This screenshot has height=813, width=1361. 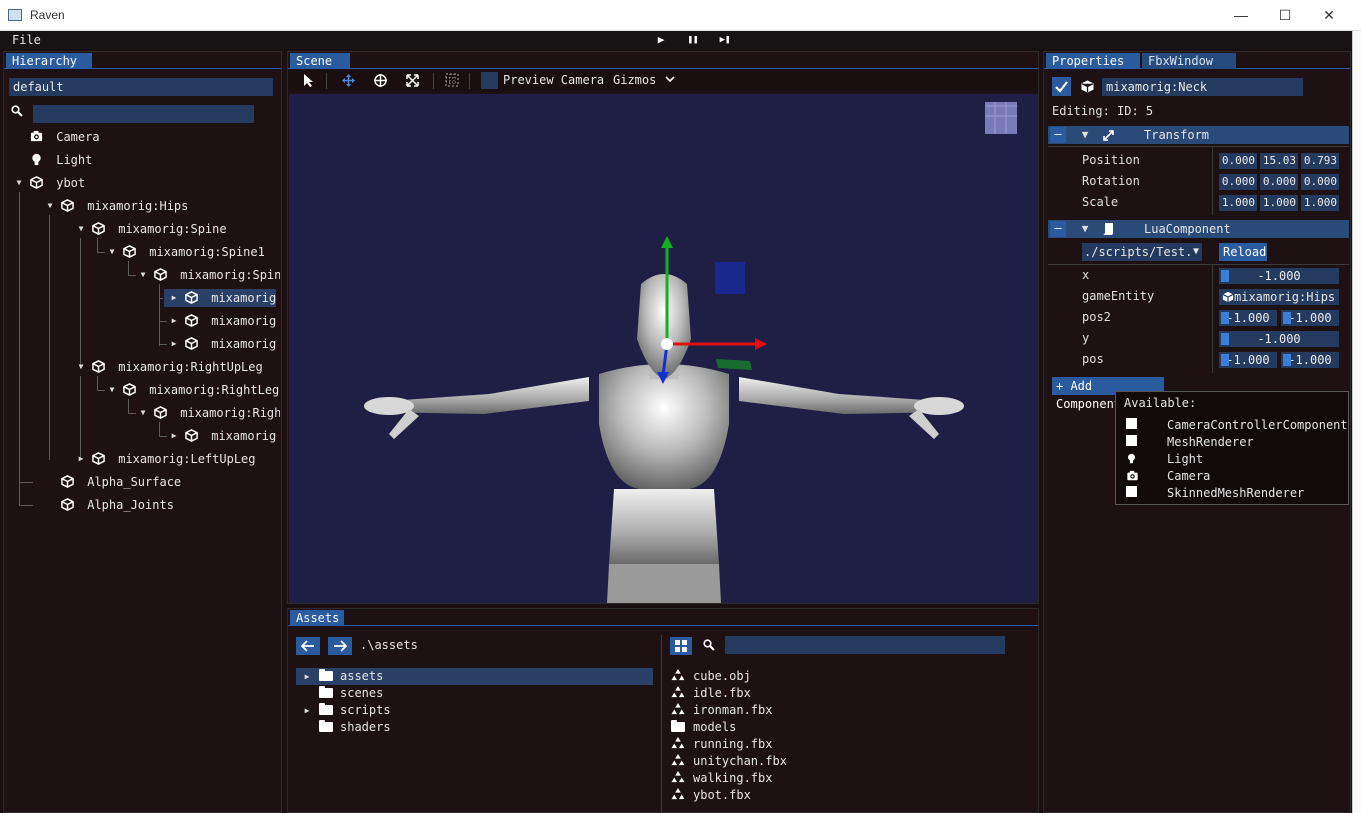 What do you see at coordinates (121, 482) in the screenshot?
I see `tree-item-alpha-surface: Alpha_Surface` at bounding box center [121, 482].